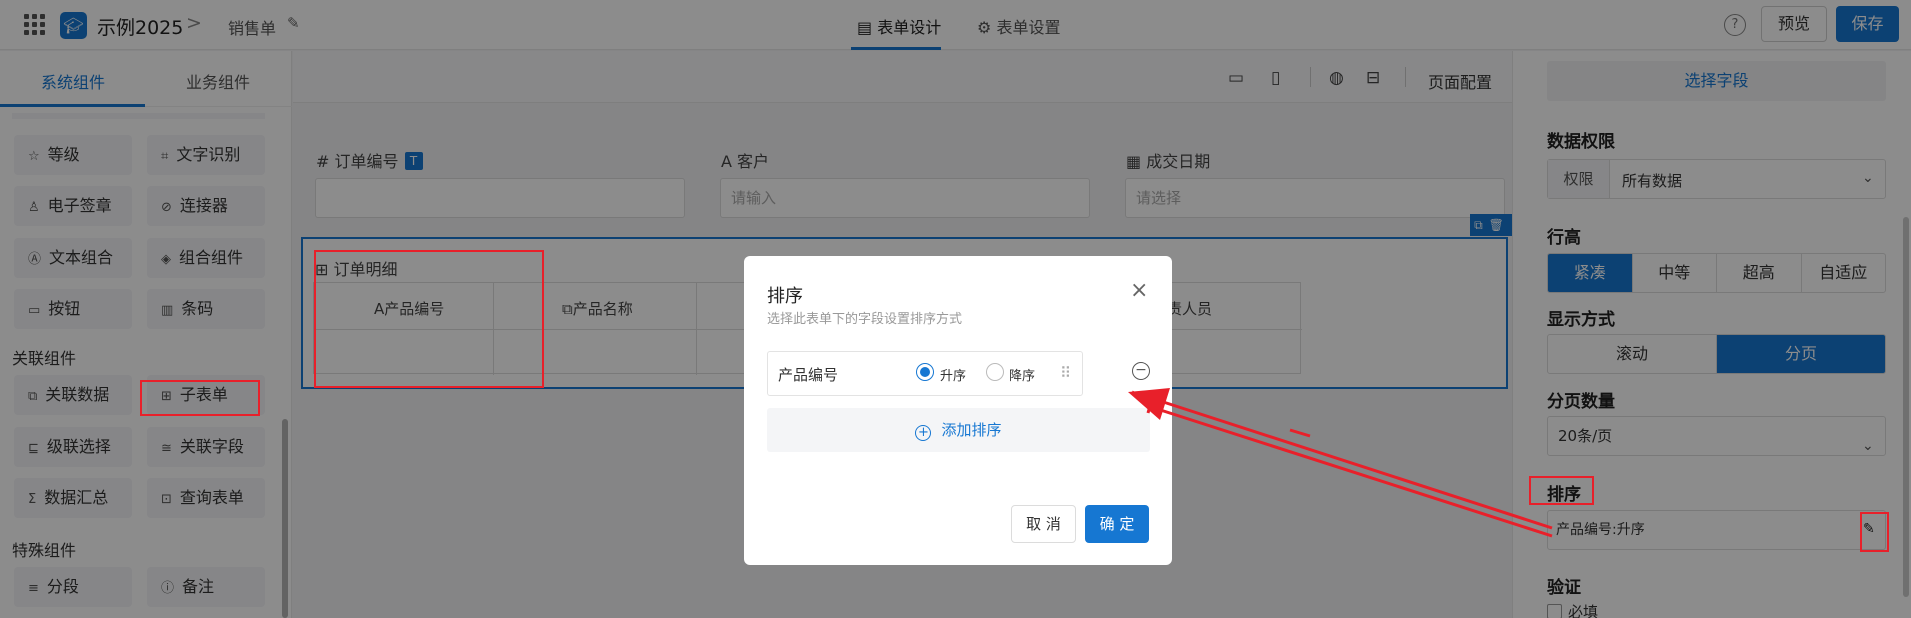  What do you see at coordinates (200, 398) in the screenshot?
I see `annotation-box-subform-component` at bounding box center [200, 398].